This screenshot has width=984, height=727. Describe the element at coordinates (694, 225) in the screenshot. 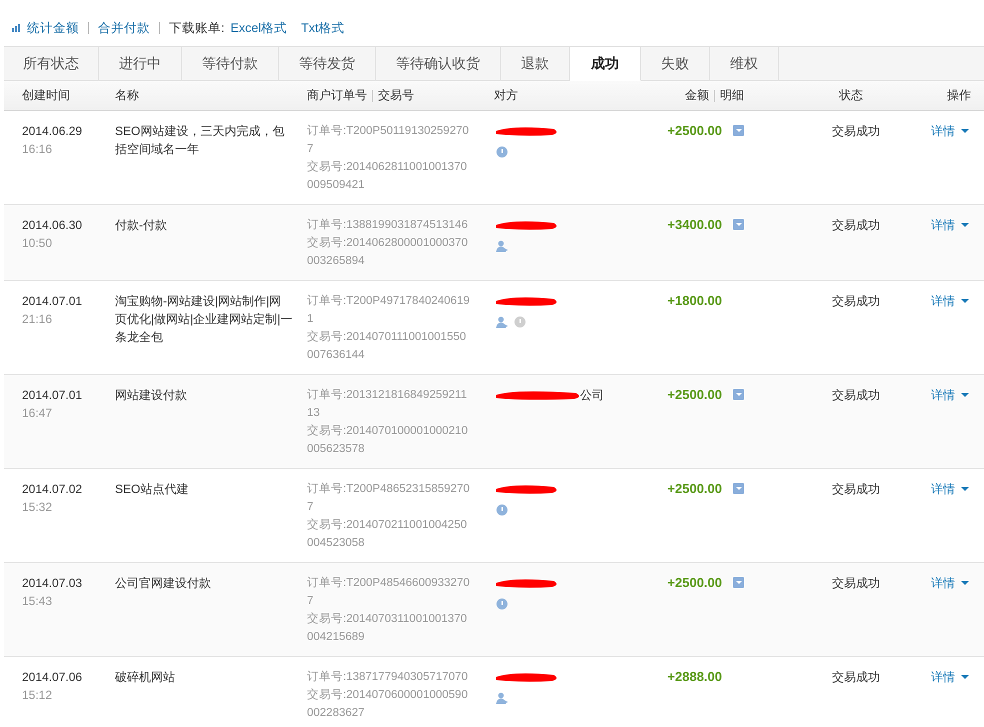

I see `amount-text: +3400.00` at that location.